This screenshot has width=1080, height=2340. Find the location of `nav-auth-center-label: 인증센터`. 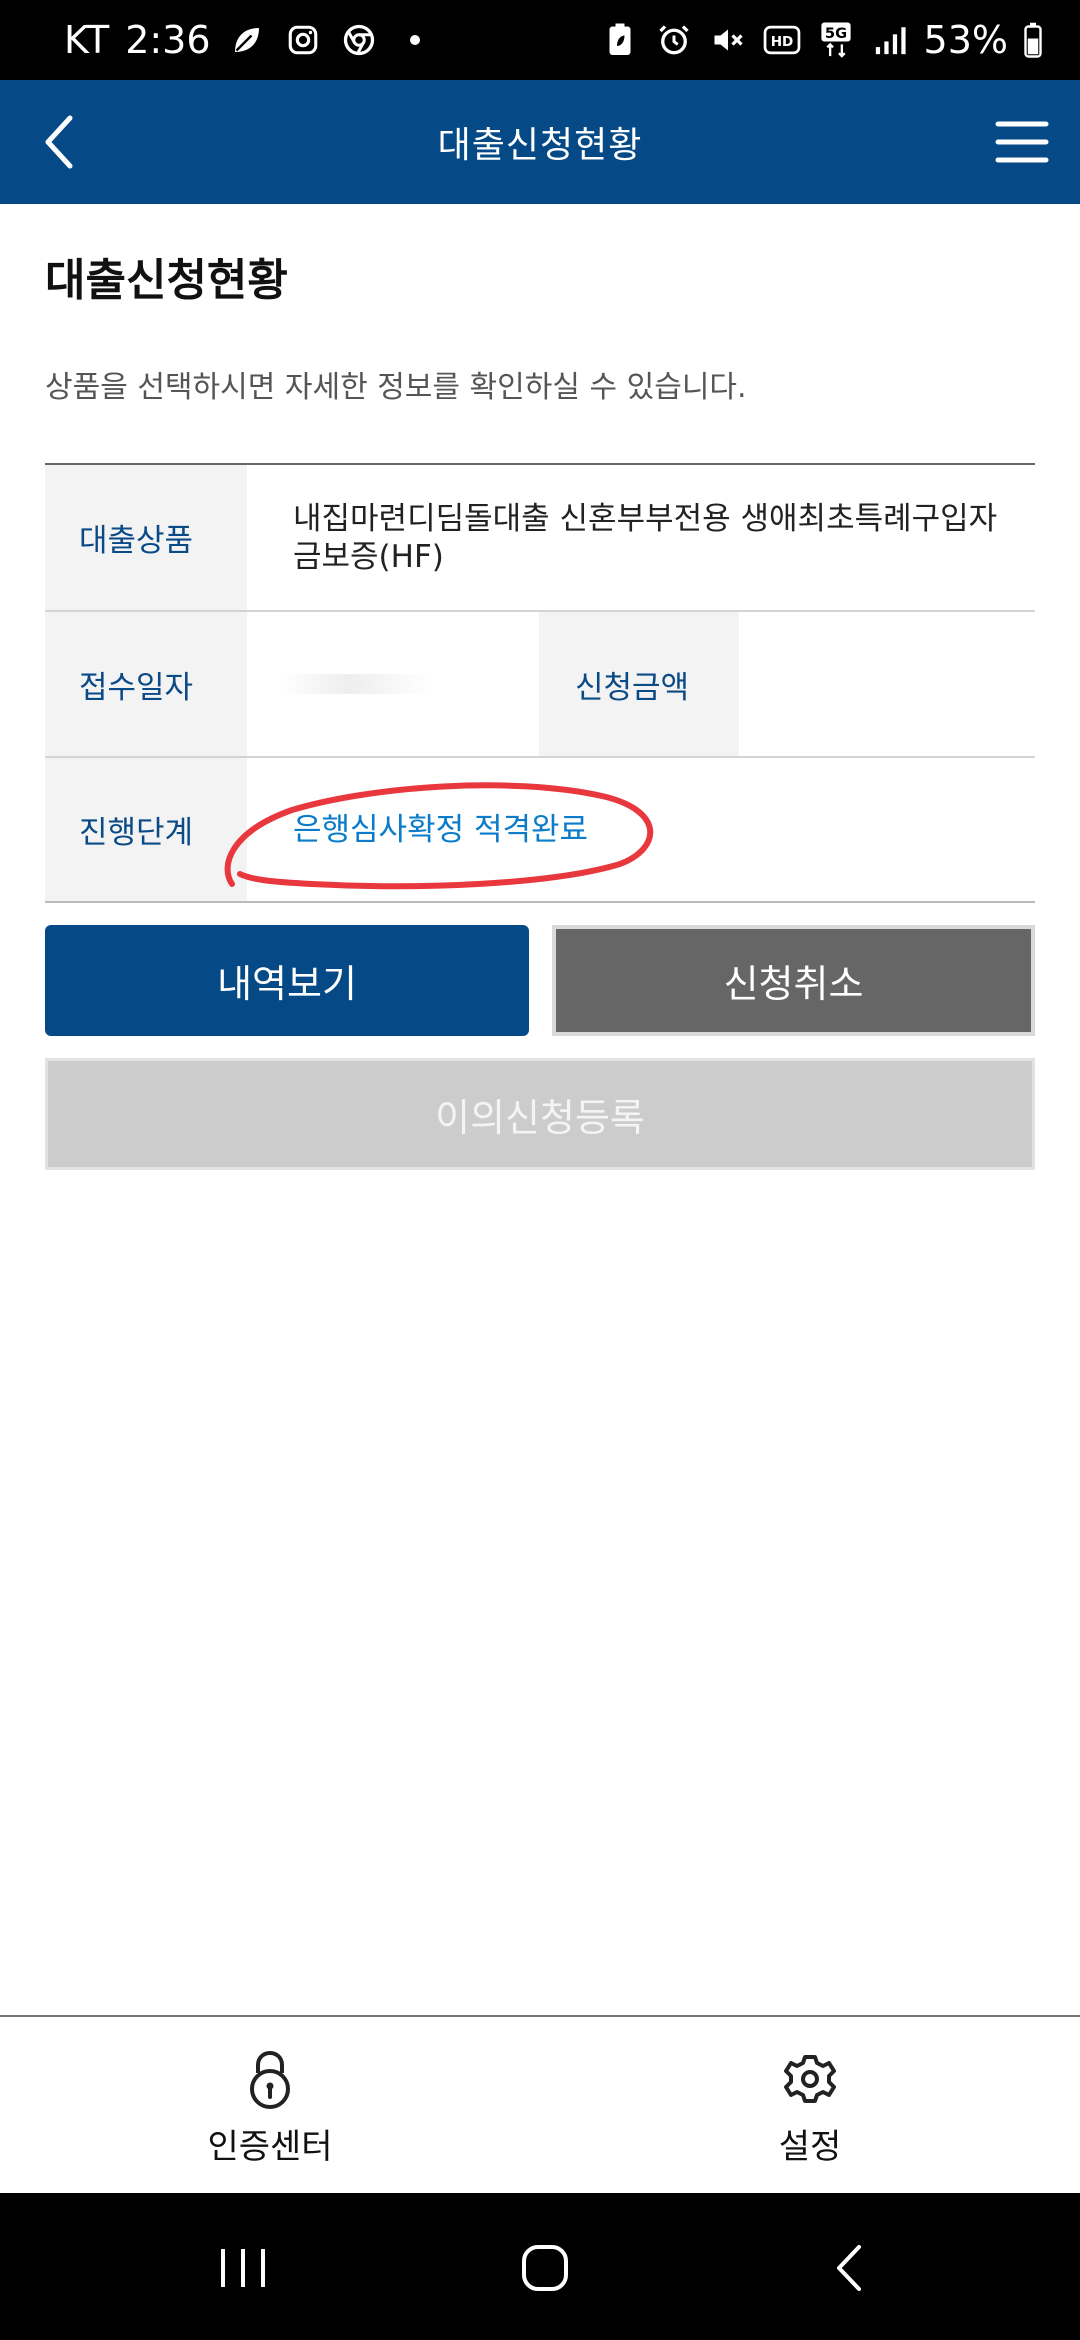

nav-auth-center-label: 인증센터 is located at coordinates (270, 2147).